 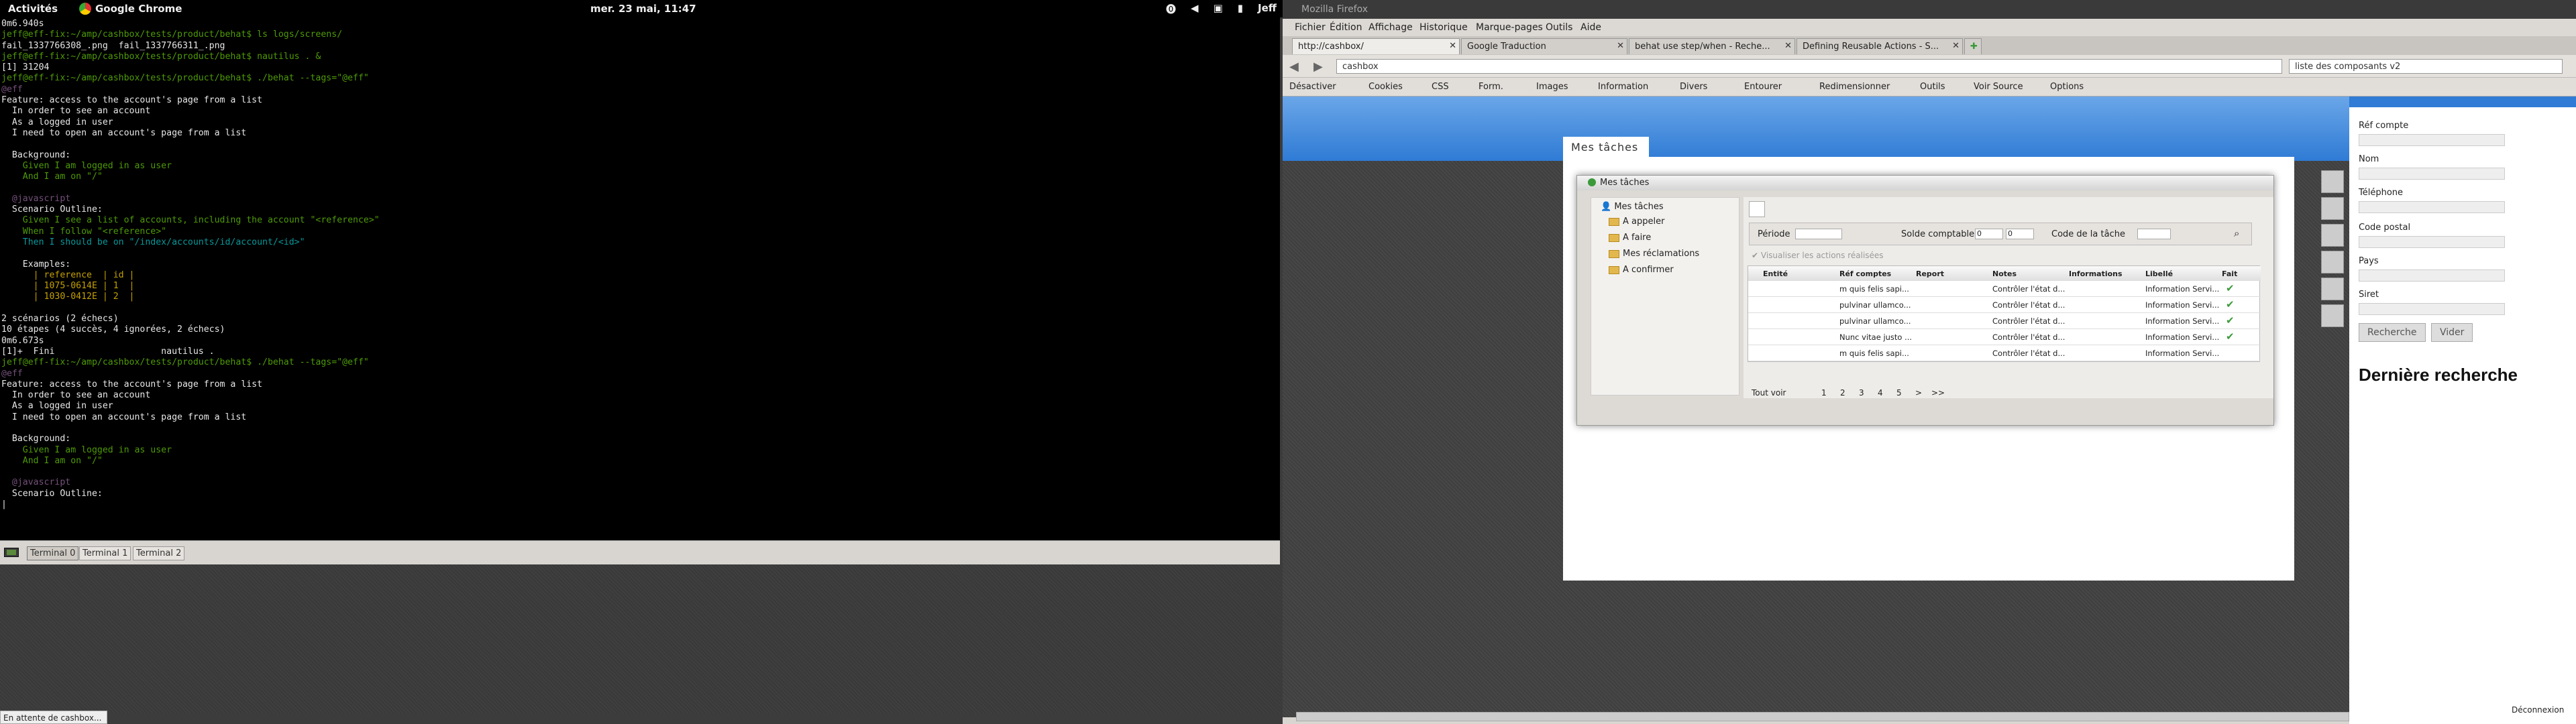 I want to click on clock: mer. 23 mai, 11:47, so click(x=643, y=9).